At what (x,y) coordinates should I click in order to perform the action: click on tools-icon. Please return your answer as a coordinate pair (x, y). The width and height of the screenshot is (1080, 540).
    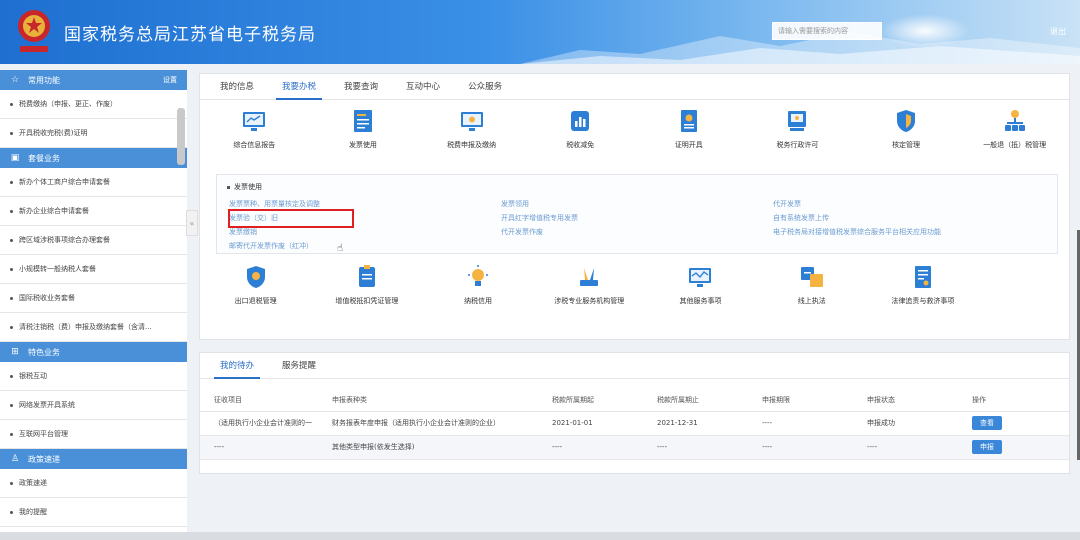
    Looking at the image, I should click on (589, 277).